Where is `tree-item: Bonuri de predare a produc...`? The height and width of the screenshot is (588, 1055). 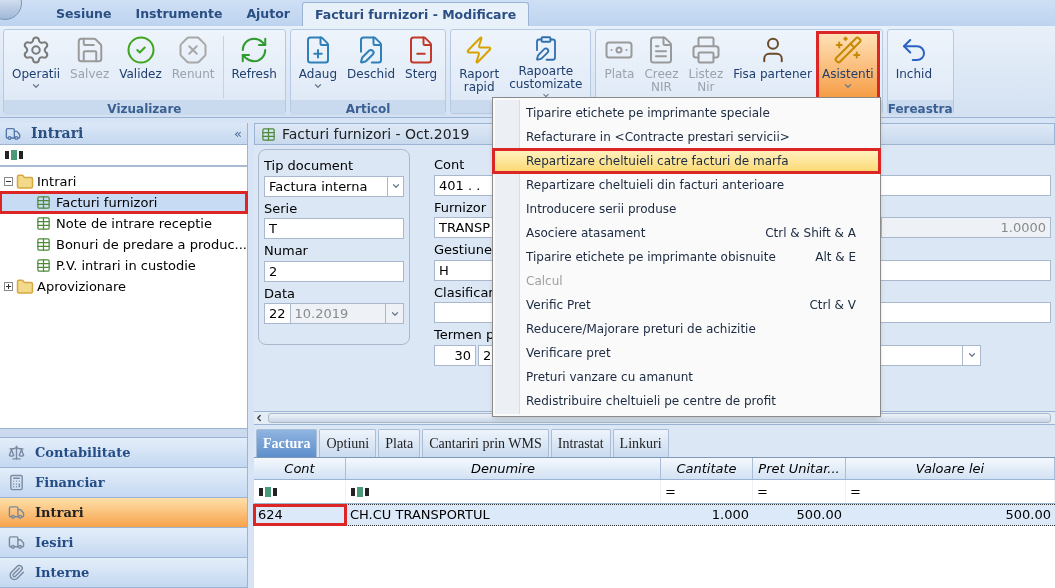
tree-item: Bonuri de predare a produc... is located at coordinates (123, 244).